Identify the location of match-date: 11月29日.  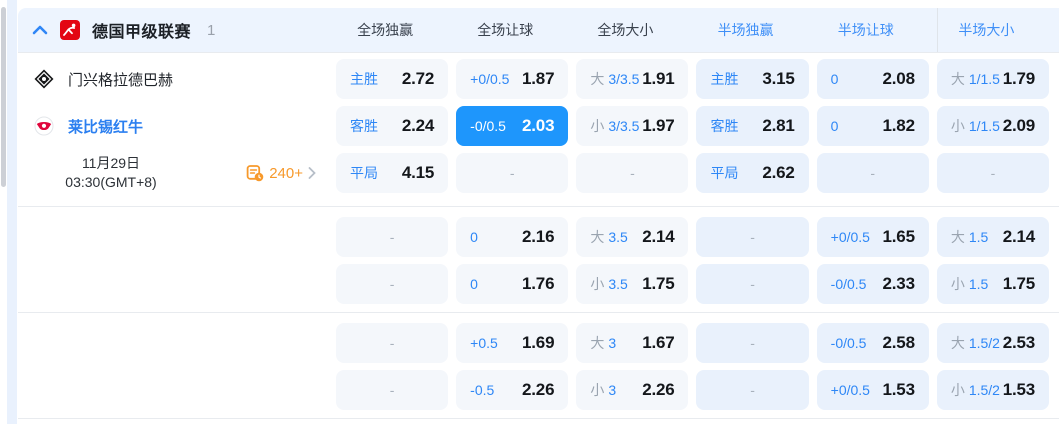
(111, 163).